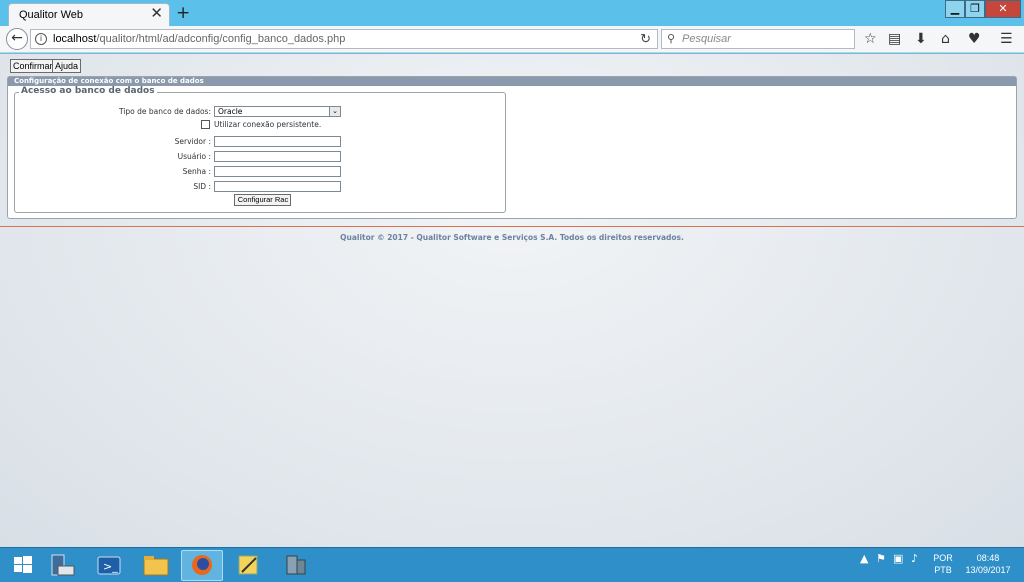 The image size is (1024, 582). Describe the element at coordinates (1003, 9) in the screenshot. I see `close-window-icon: ✕` at that location.